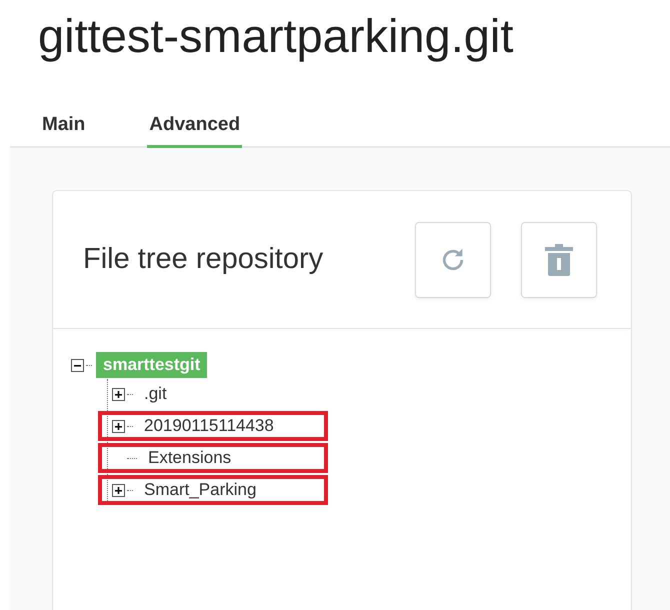  Describe the element at coordinates (77, 365) in the screenshot. I see `collapse-icon` at that location.